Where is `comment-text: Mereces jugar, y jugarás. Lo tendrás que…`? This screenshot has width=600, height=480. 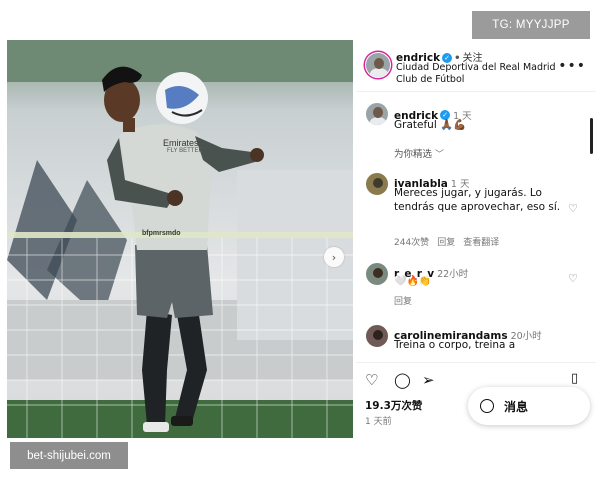
comment-text: Mereces jugar, y jugarás. Lo tendrás que… is located at coordinates (477, 200).